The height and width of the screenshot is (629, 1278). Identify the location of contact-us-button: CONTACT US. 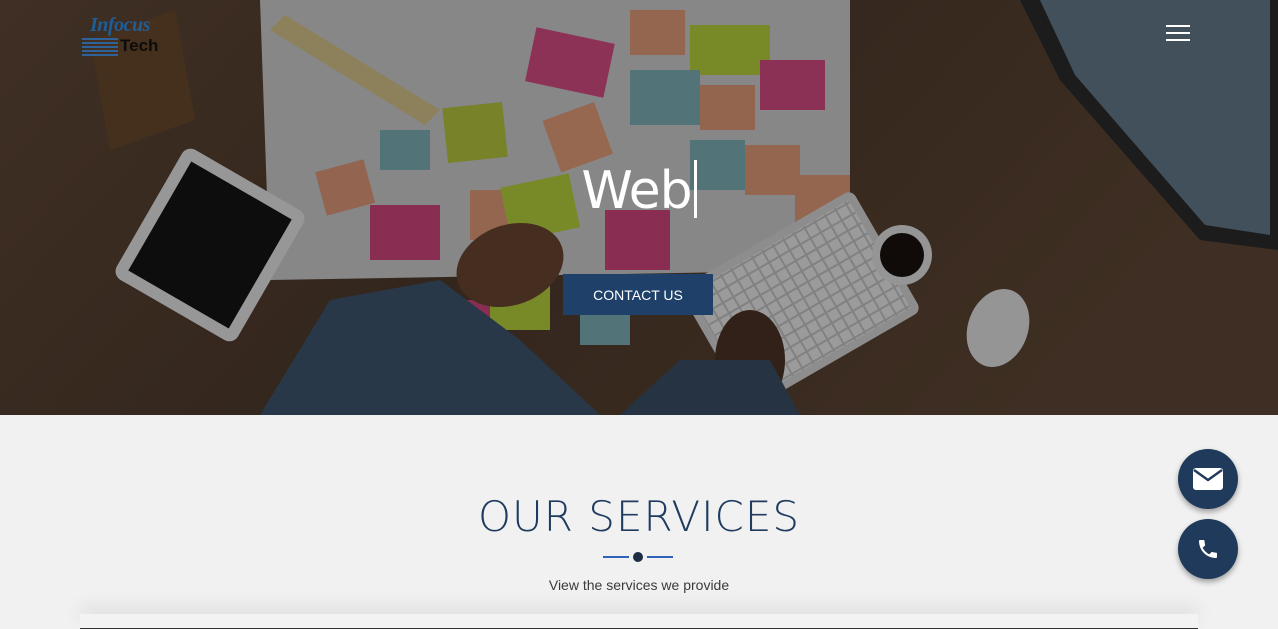
(638, 294).